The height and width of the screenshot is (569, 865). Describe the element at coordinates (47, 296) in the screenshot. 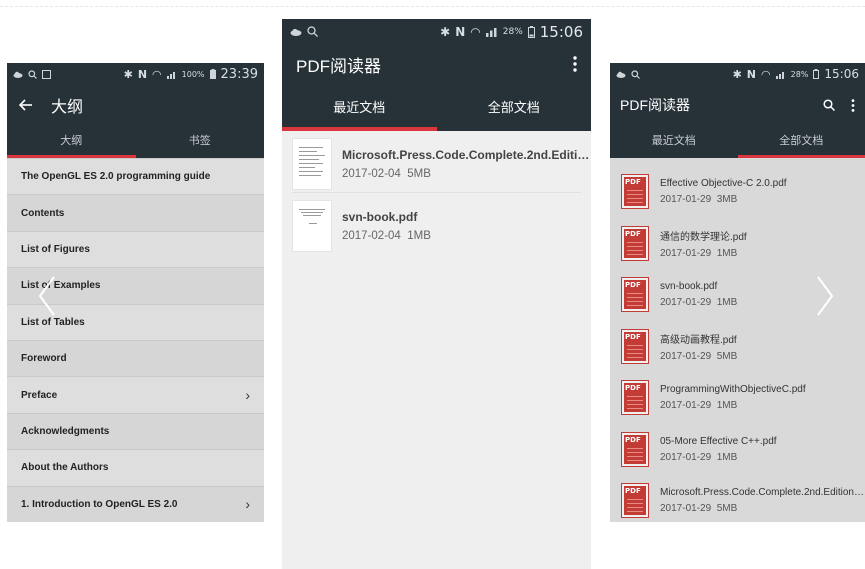

I see `prev-slide-icon` at that location.